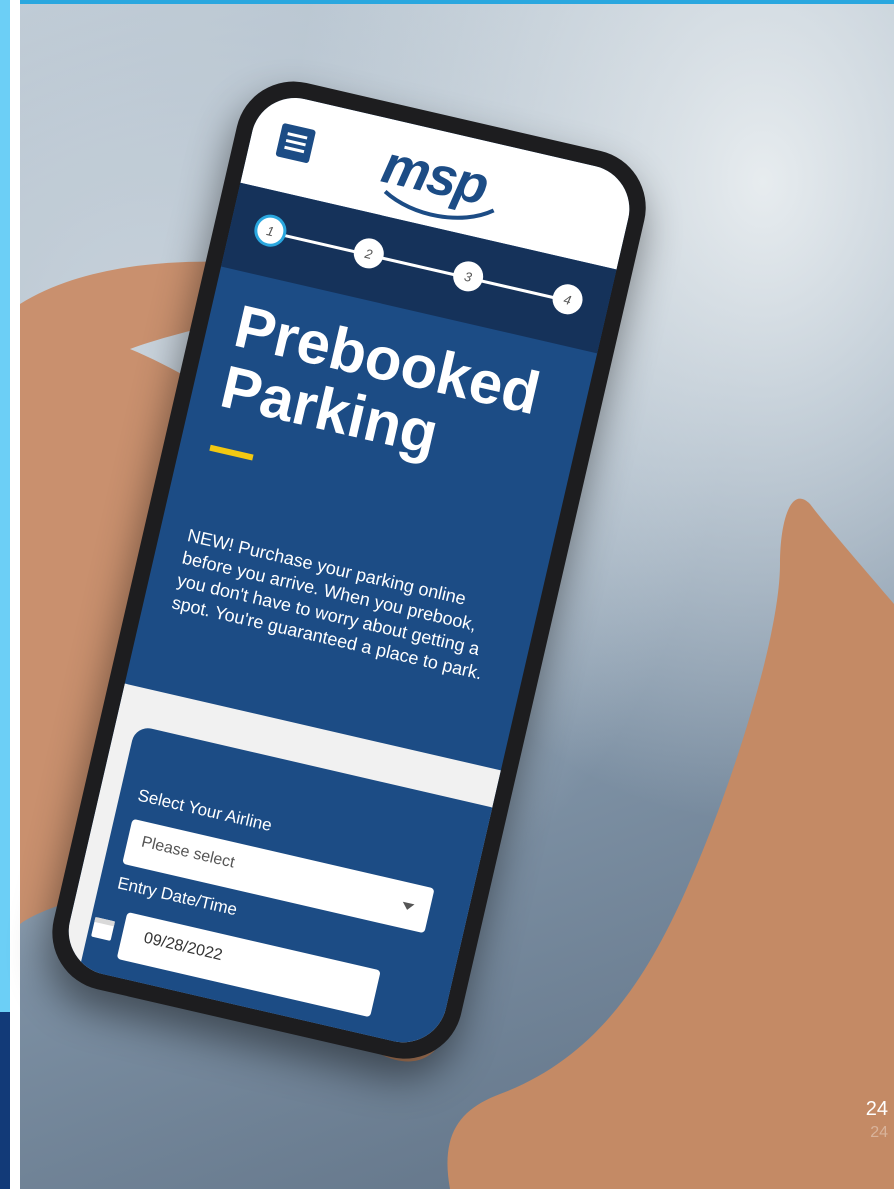 The height and width of the screenshot is (1189, 894). Describe the element at coordinates (5, 594) in the screenshot. I see `slide-left-accent-bar` at that location.